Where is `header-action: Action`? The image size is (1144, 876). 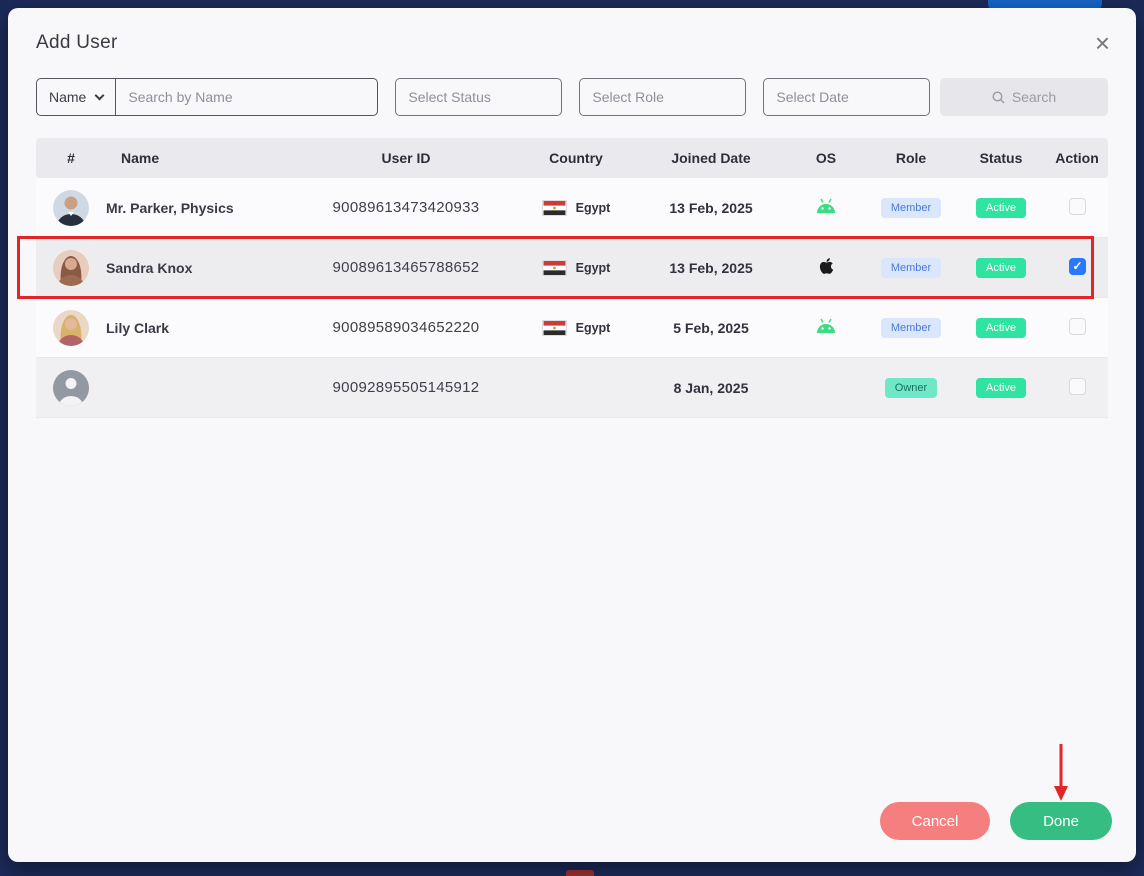 header-action: Action is located at coordinates (1077, 158).